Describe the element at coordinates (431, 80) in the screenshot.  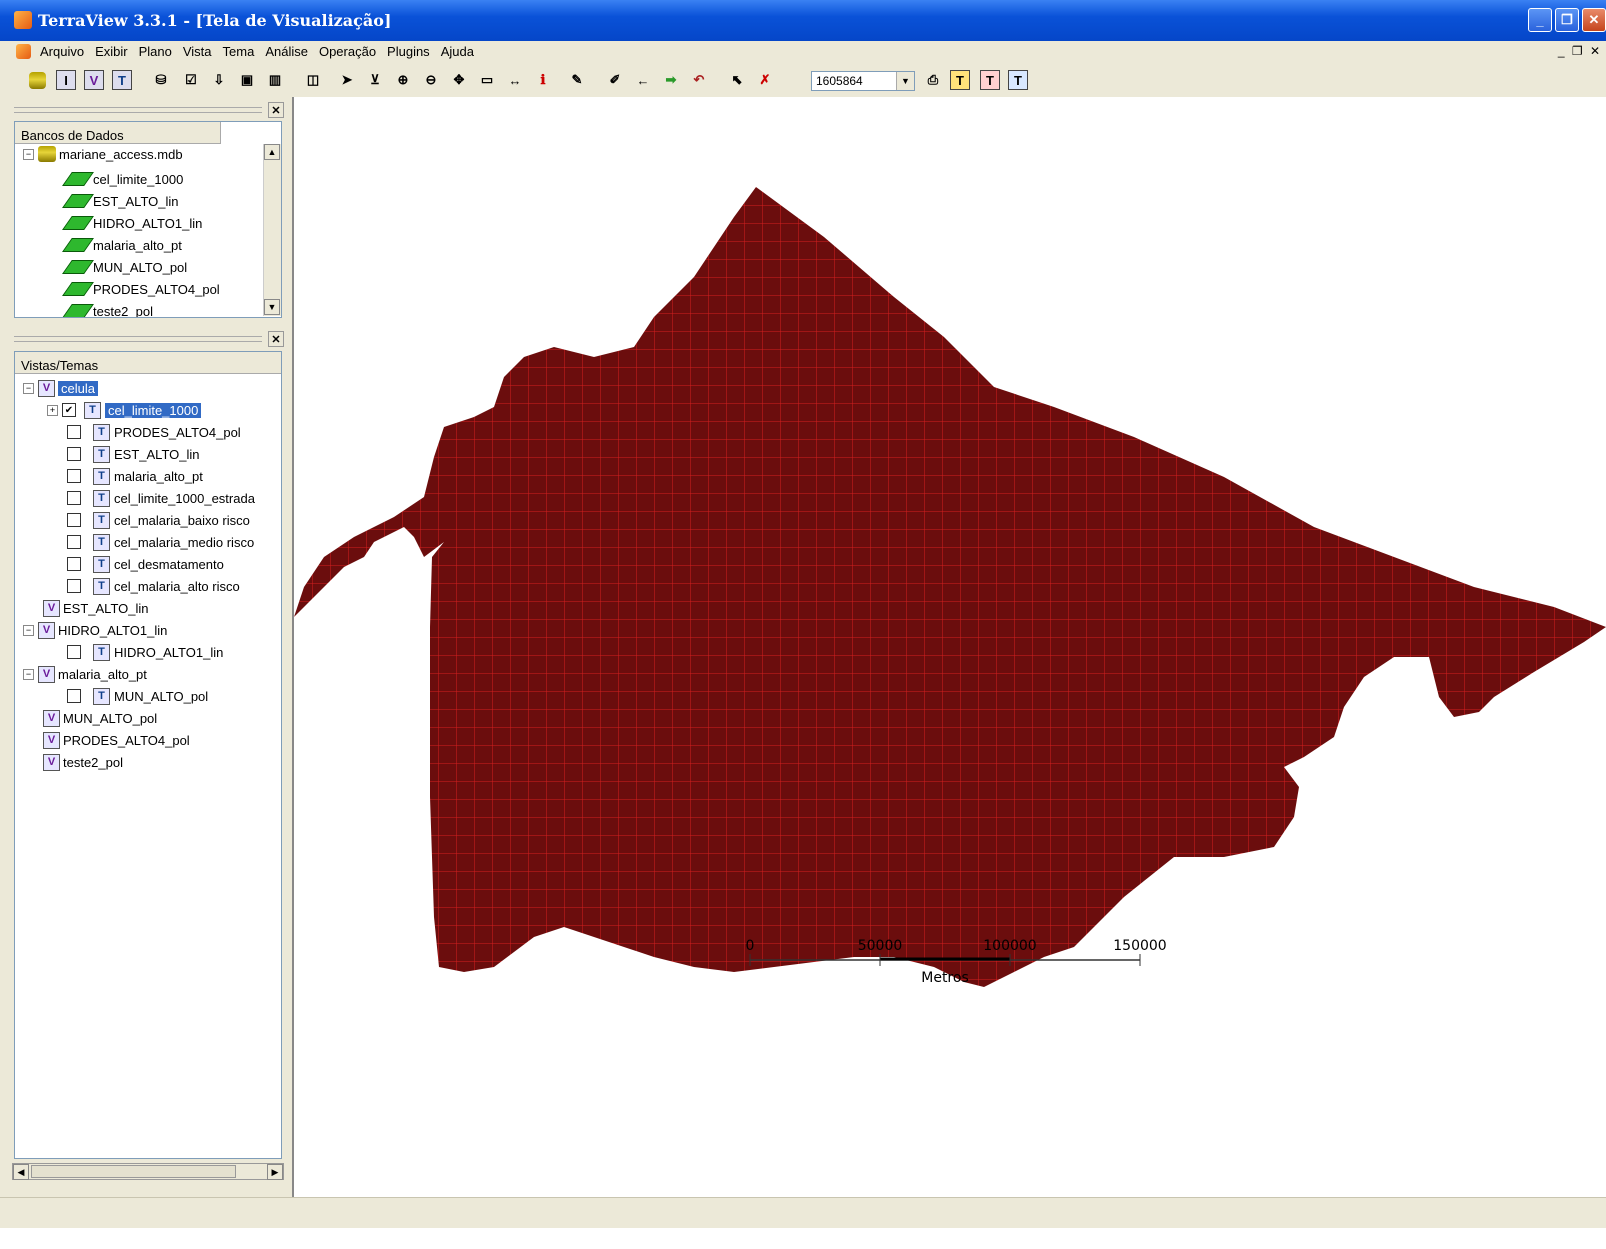
I see `zoom-out-icon: ⊖` at that location.